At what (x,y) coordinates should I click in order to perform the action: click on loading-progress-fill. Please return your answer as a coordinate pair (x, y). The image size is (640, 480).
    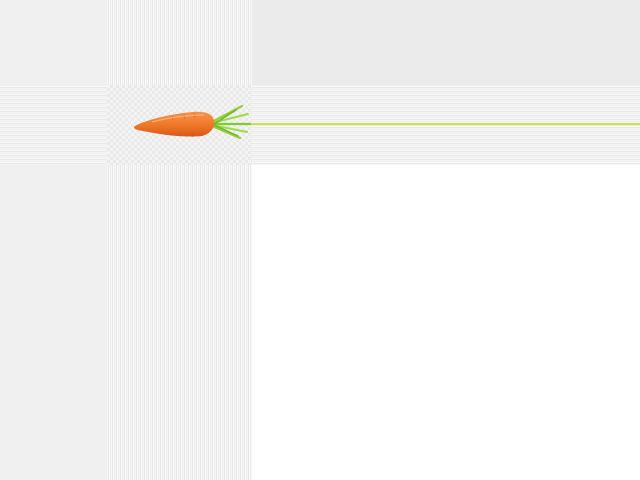
    Looking at the image, I should click on (442, 124).